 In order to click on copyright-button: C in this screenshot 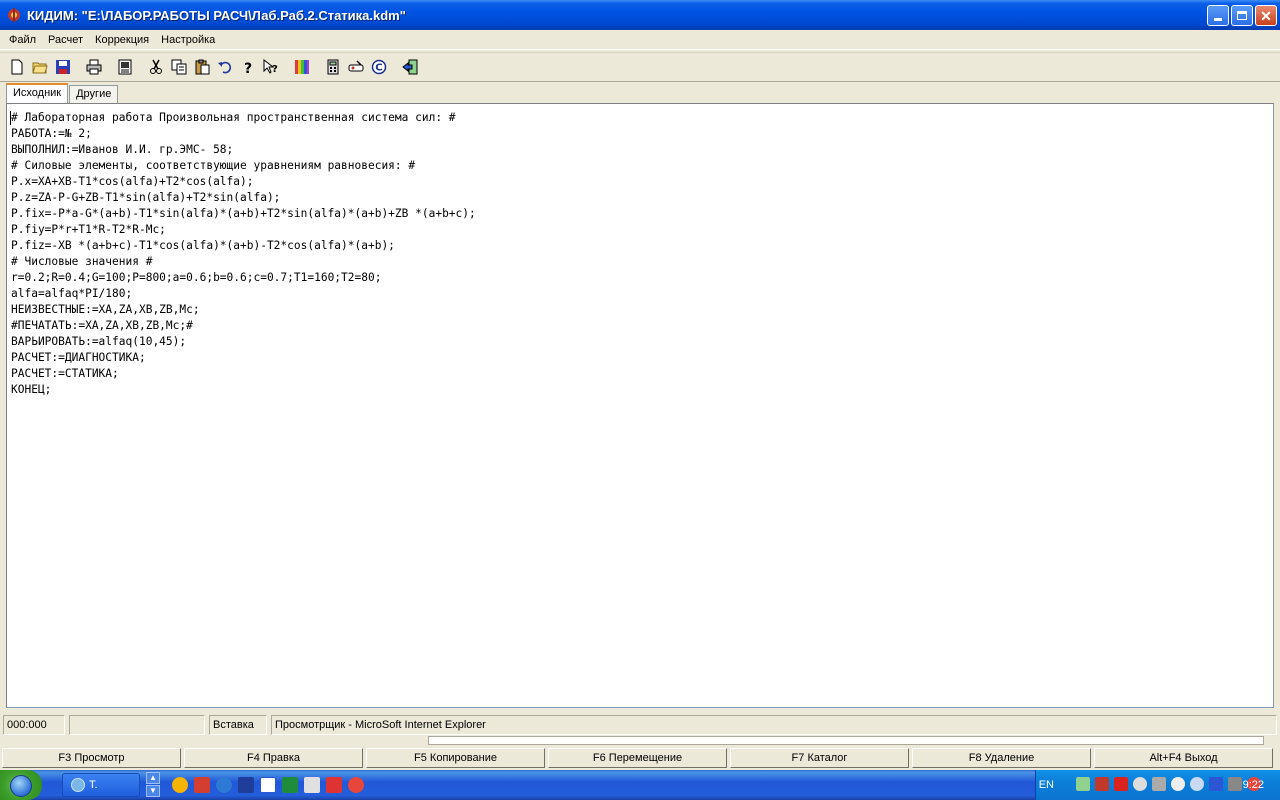, I will do `click(379, 67)`.